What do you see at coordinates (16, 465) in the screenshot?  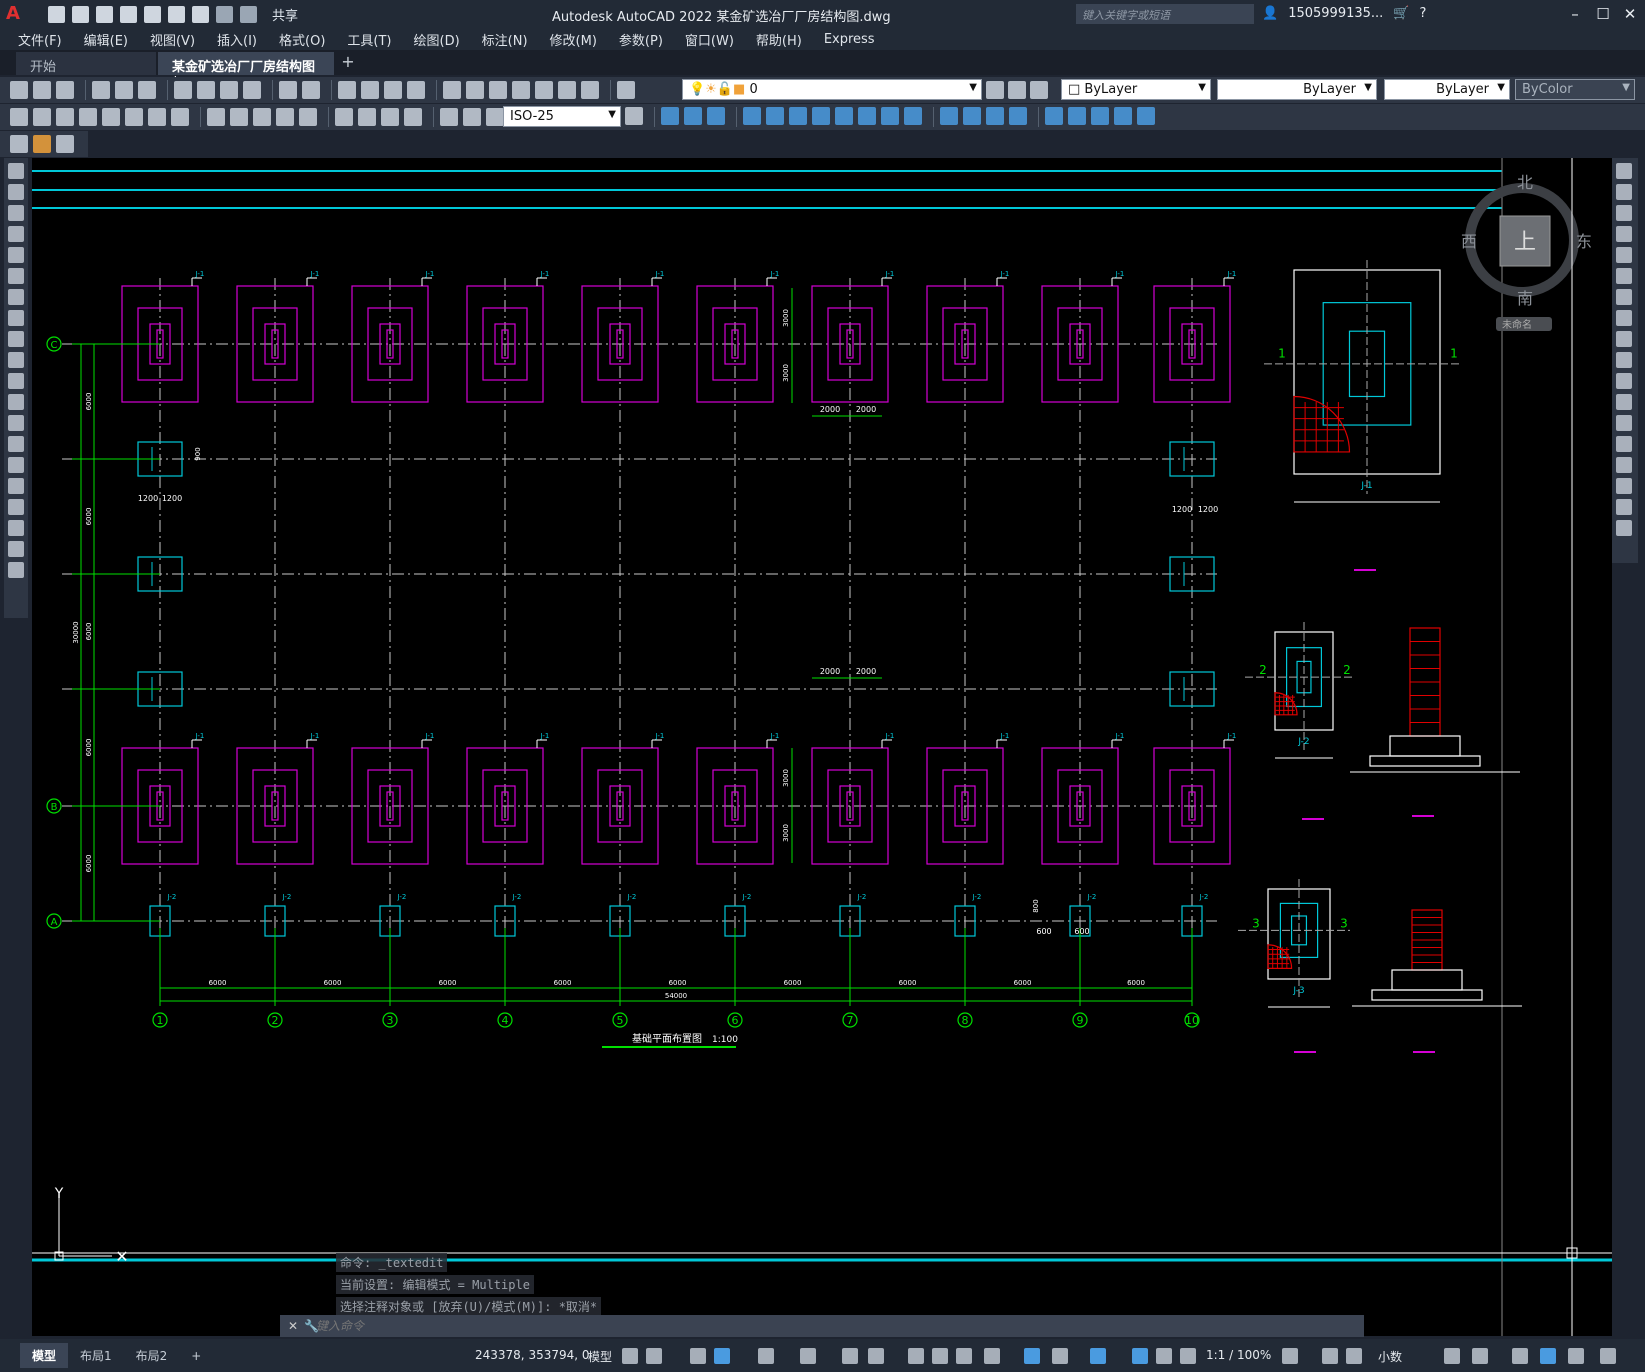 I see `hatch-icon` at bounding box center [16, 465].